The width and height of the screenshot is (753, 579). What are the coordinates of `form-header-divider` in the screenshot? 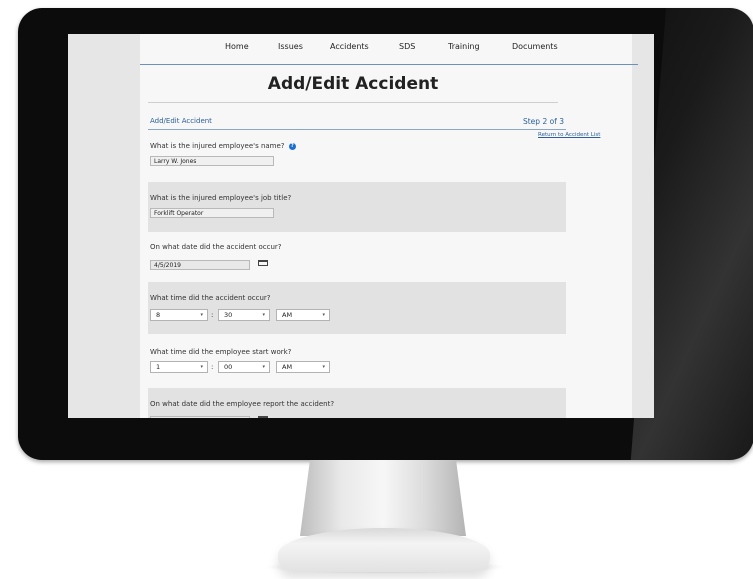 It's located at (357, 129).